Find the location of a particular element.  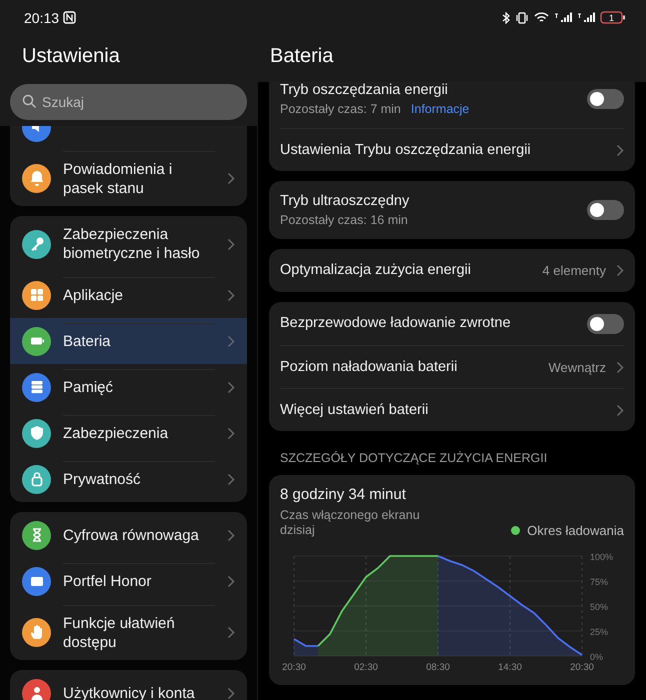

row-subtitle: Pozostały czas: 16 min is located at coordinates (344, 220).